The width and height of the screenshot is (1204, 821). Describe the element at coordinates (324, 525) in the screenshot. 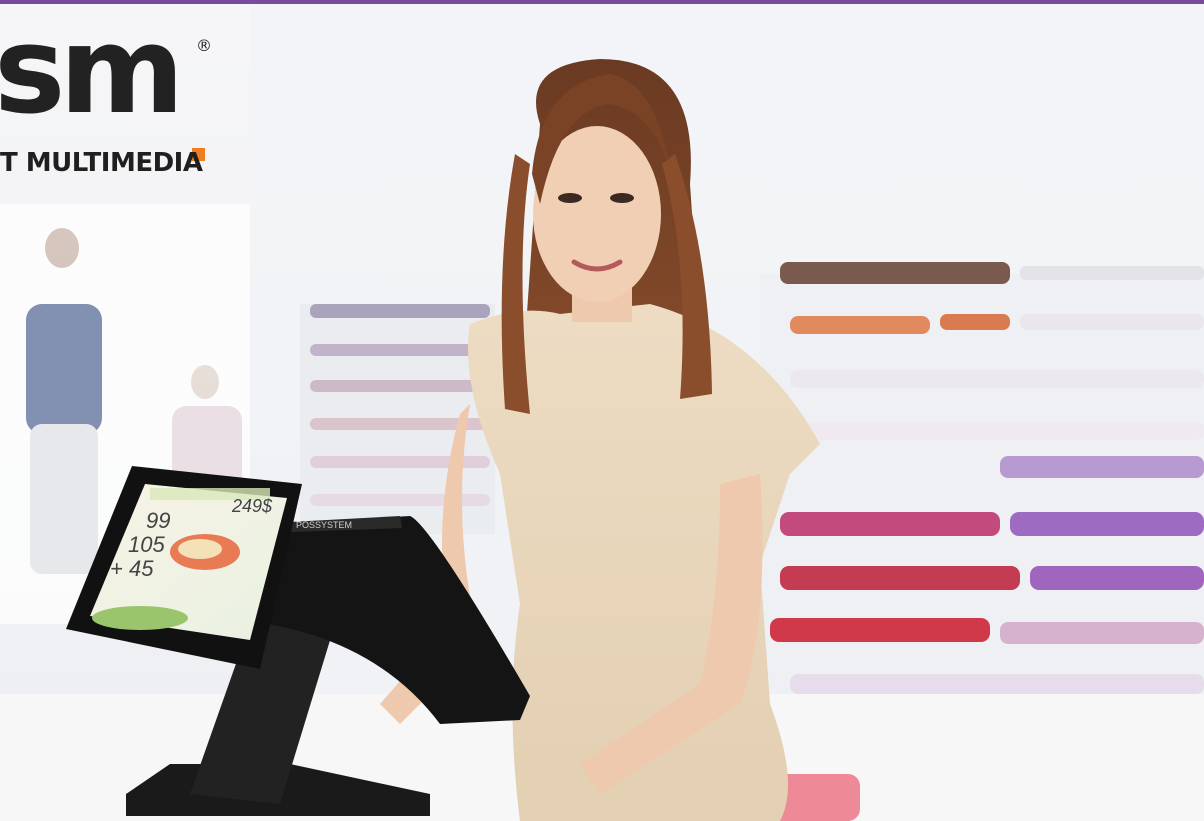

I see `pos-brand-label: POSSYSTEM` at that location.